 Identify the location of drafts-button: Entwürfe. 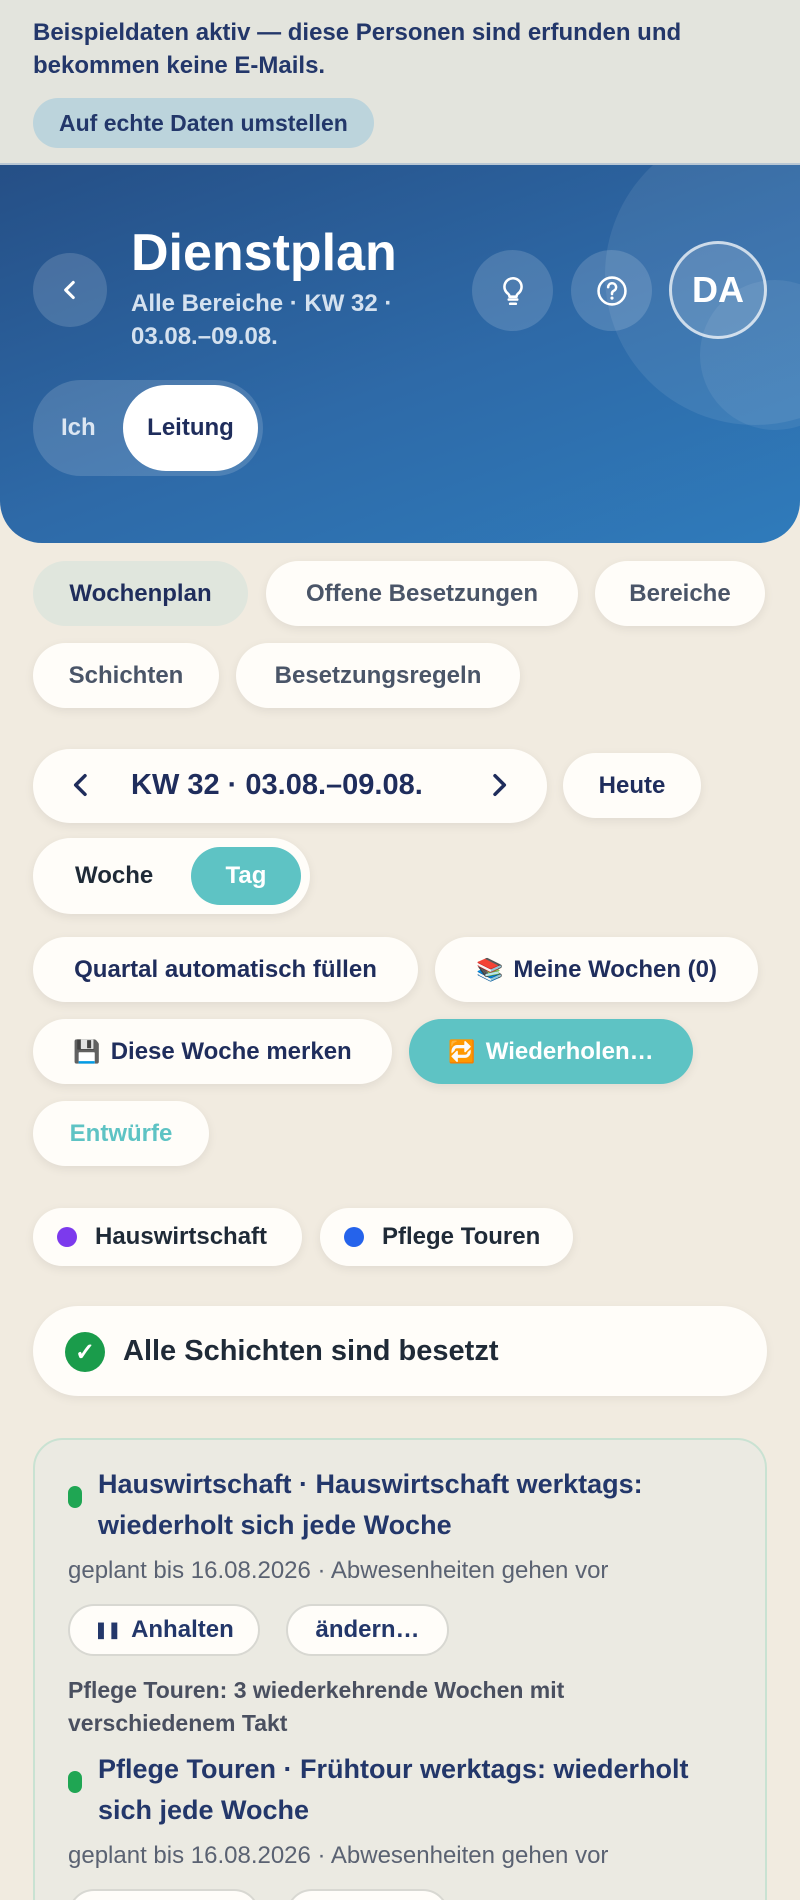
(121, 1133).